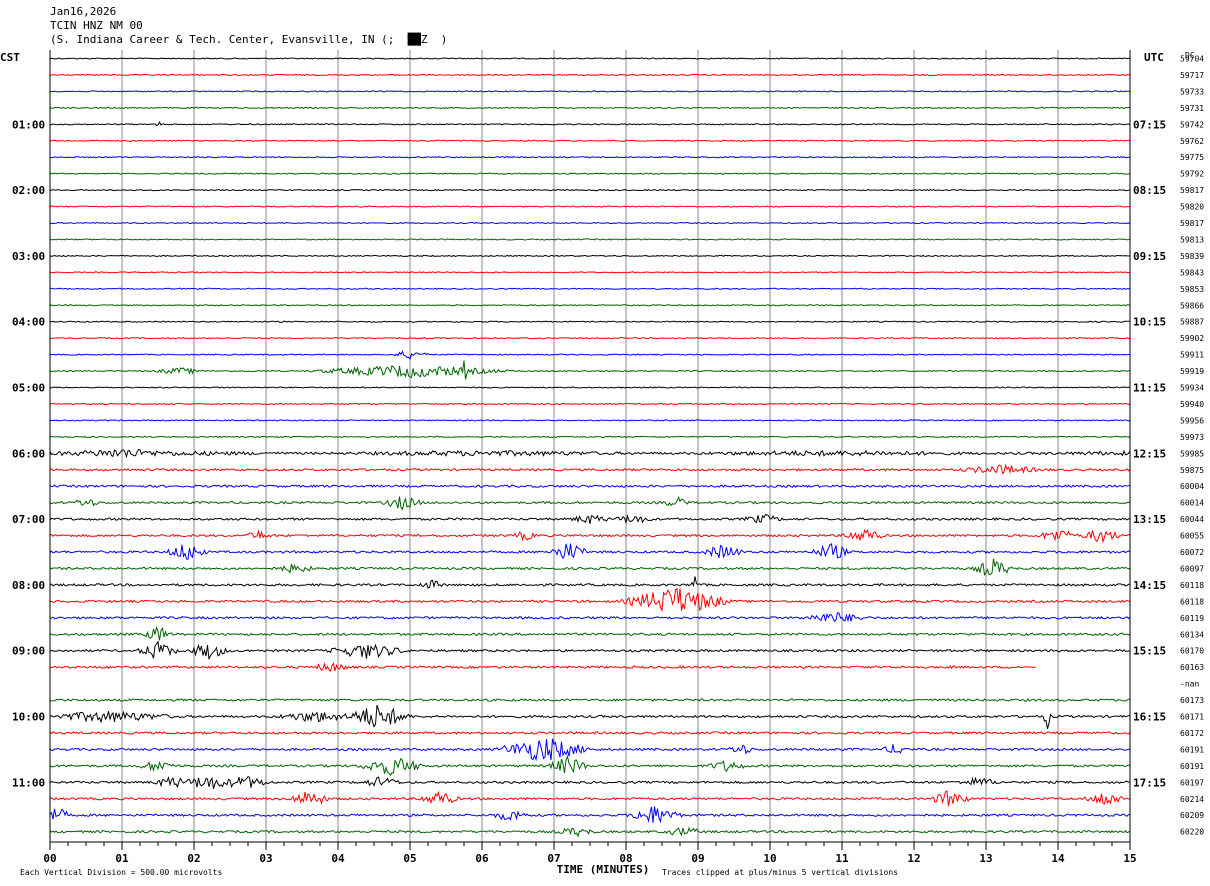 The image size is (1210, 886). What do you see at coordinates (1192, 420) in the screenshot?
I see `dc-value: 59956` at bounding box center [1192, 420].